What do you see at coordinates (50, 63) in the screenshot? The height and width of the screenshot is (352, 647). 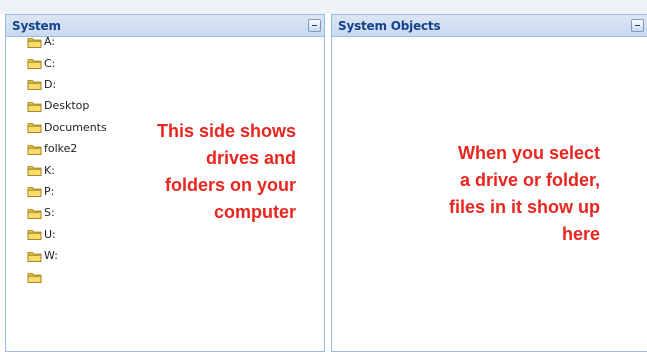 I see `tree-item-label: C:` at bounding box center [50, 63].